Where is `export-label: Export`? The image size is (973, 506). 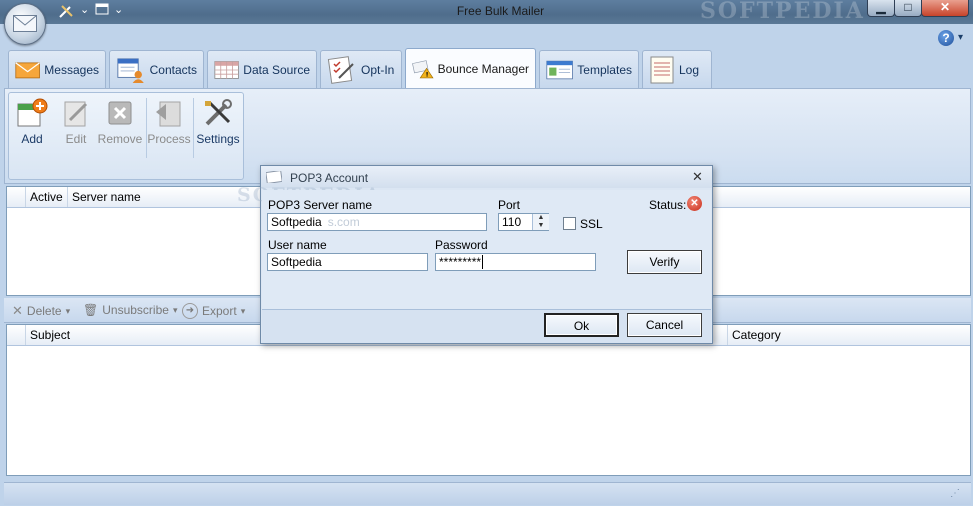 export-label: Export is located at coordinates (219, 311).